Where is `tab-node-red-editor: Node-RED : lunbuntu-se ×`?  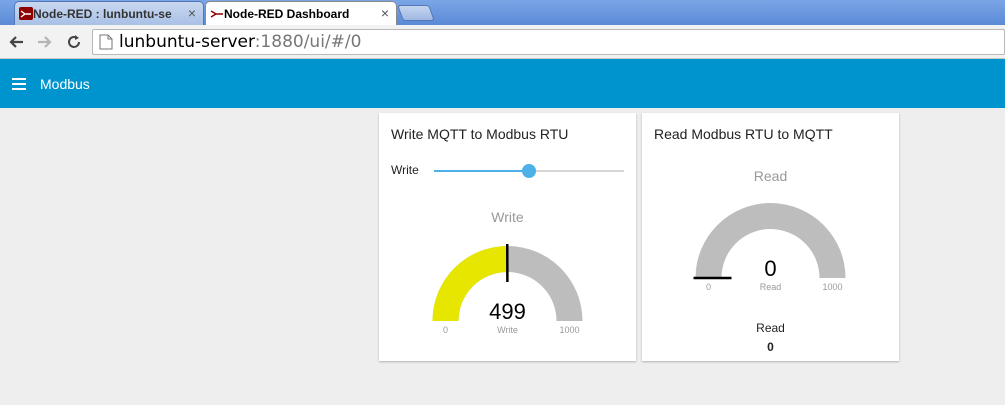 tab-node-red-editor: Node-RED : lunbuntu-se × is located at coordinates (109, 13).